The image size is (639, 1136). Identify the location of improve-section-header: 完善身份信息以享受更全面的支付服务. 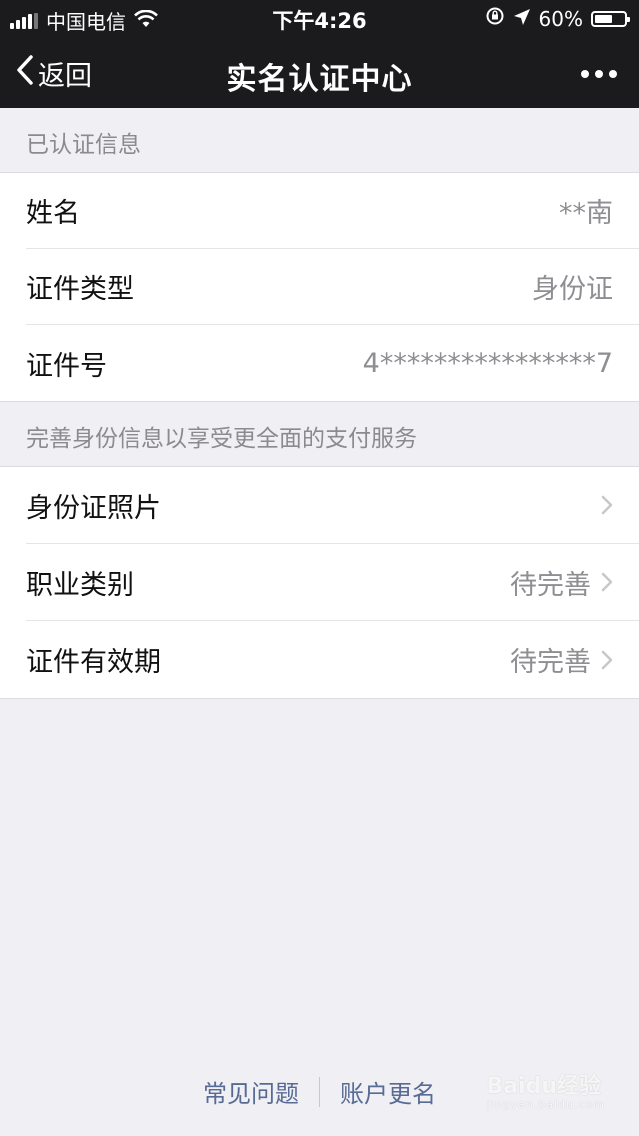
(221, 439).